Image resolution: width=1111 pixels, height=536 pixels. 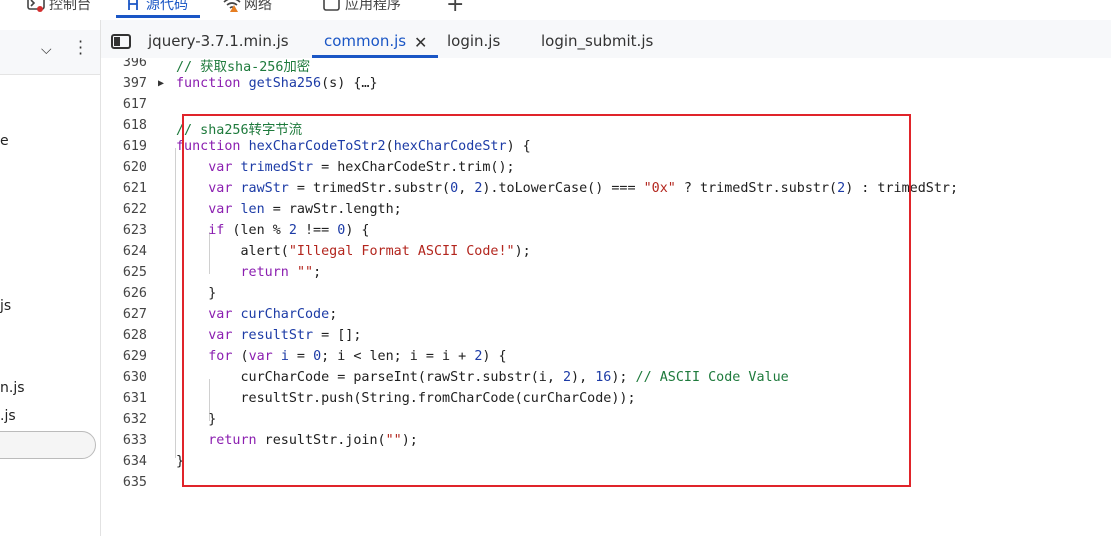 I want to click on tab-label: 网络, so click(x=258, y=6).